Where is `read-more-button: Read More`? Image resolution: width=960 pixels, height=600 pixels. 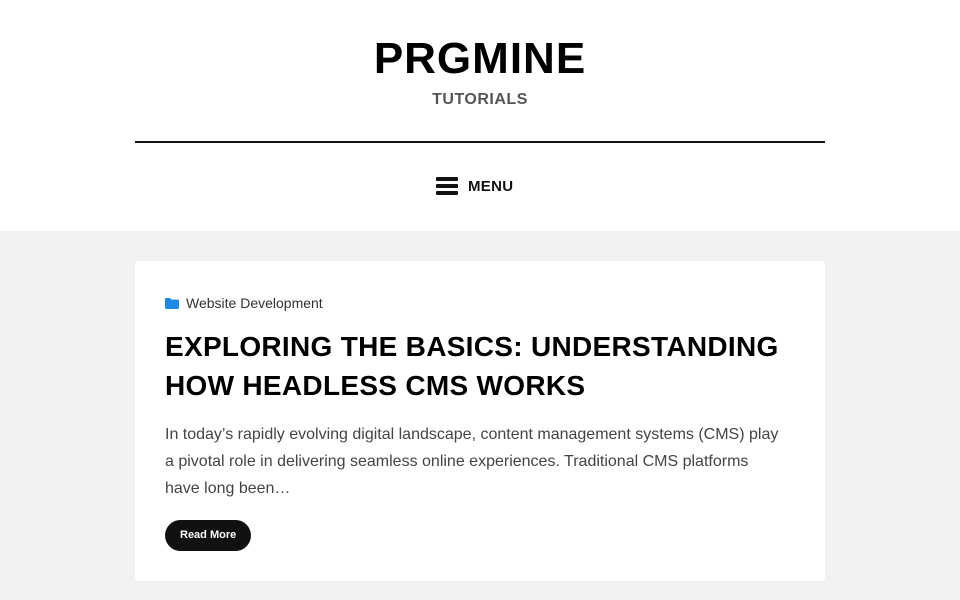
read-more-button: Read More is located at coordinates (208, 535).